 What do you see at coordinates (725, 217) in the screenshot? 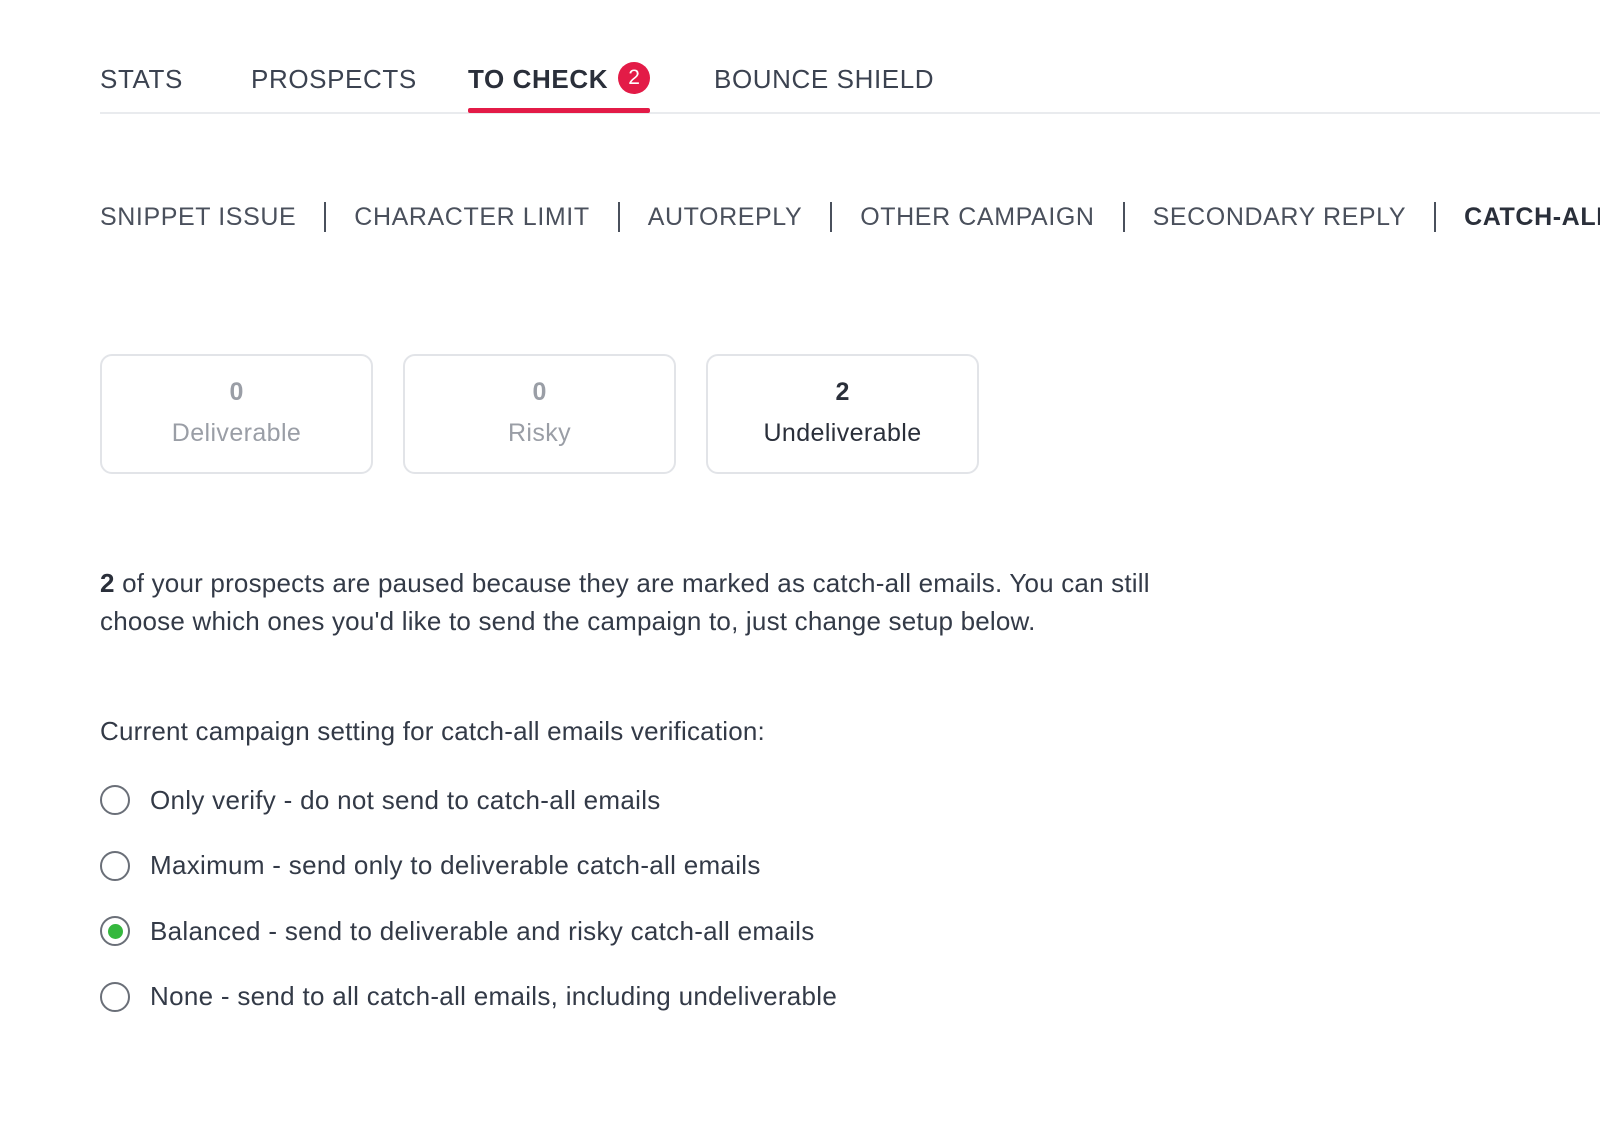
I see `subtab-autoreply: AUTOREPLY` at bounding box center [725, 217].